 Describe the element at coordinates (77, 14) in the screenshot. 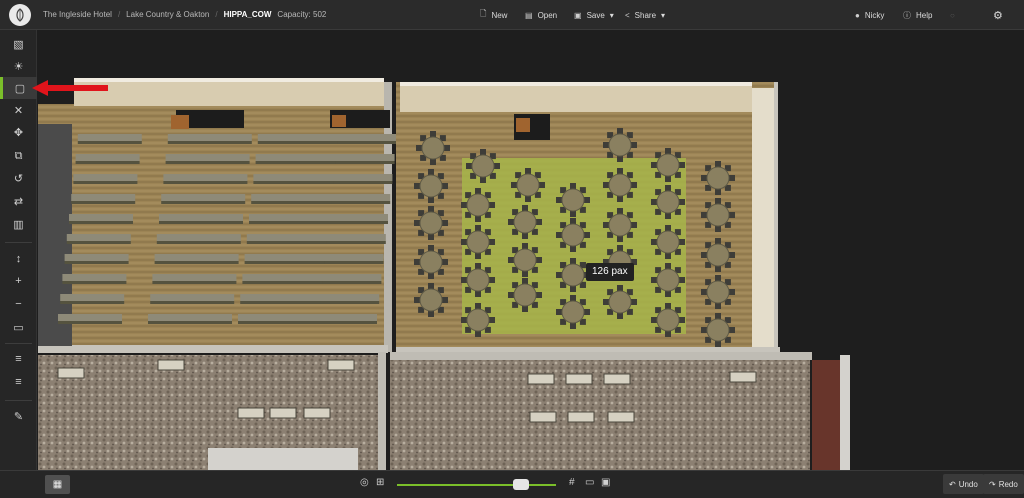

I see `breadcrumb-venue: The Ingleside Hotel` at that location.